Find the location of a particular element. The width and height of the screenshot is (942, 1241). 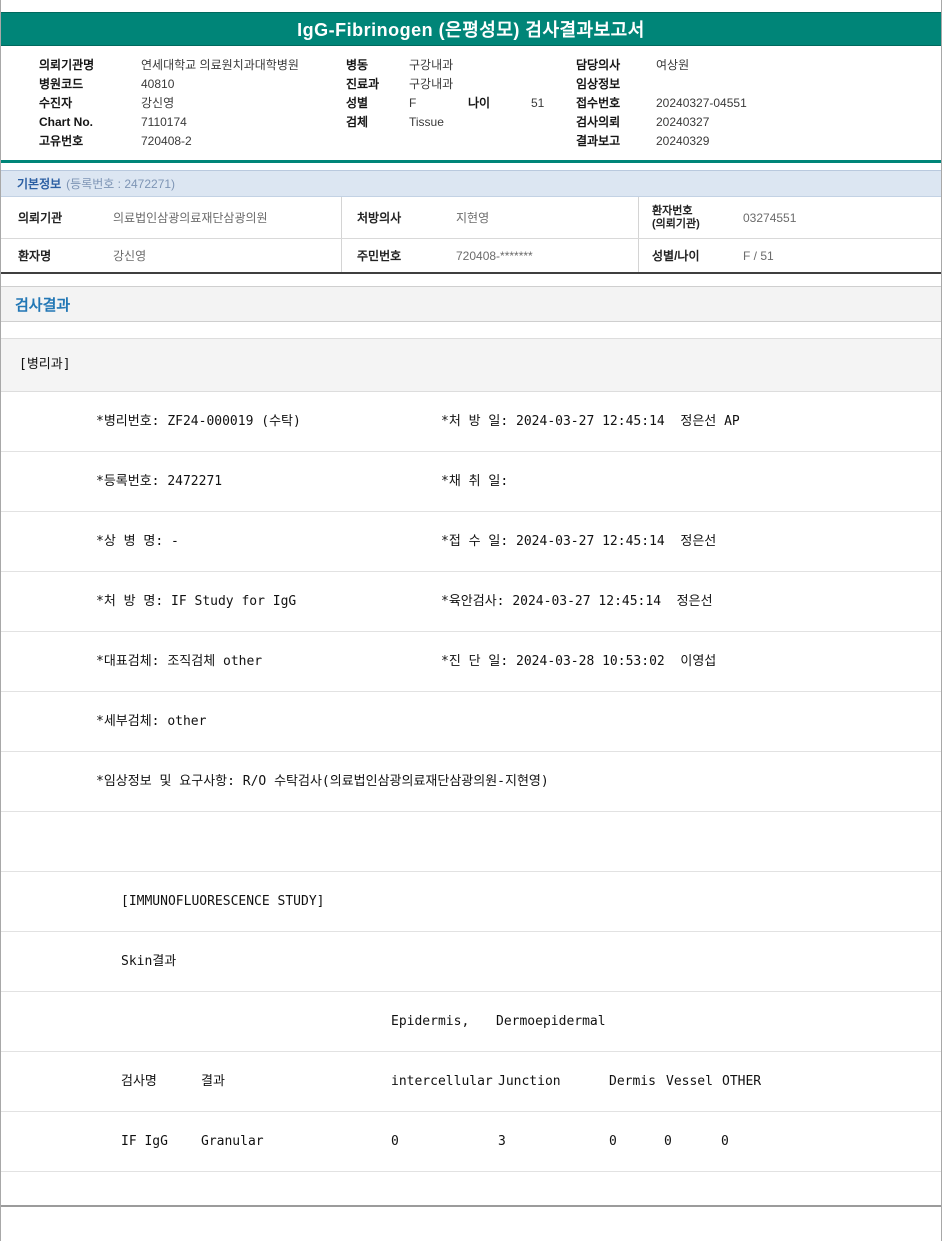

info-label: 나이 is located at coordinates (479, 103).